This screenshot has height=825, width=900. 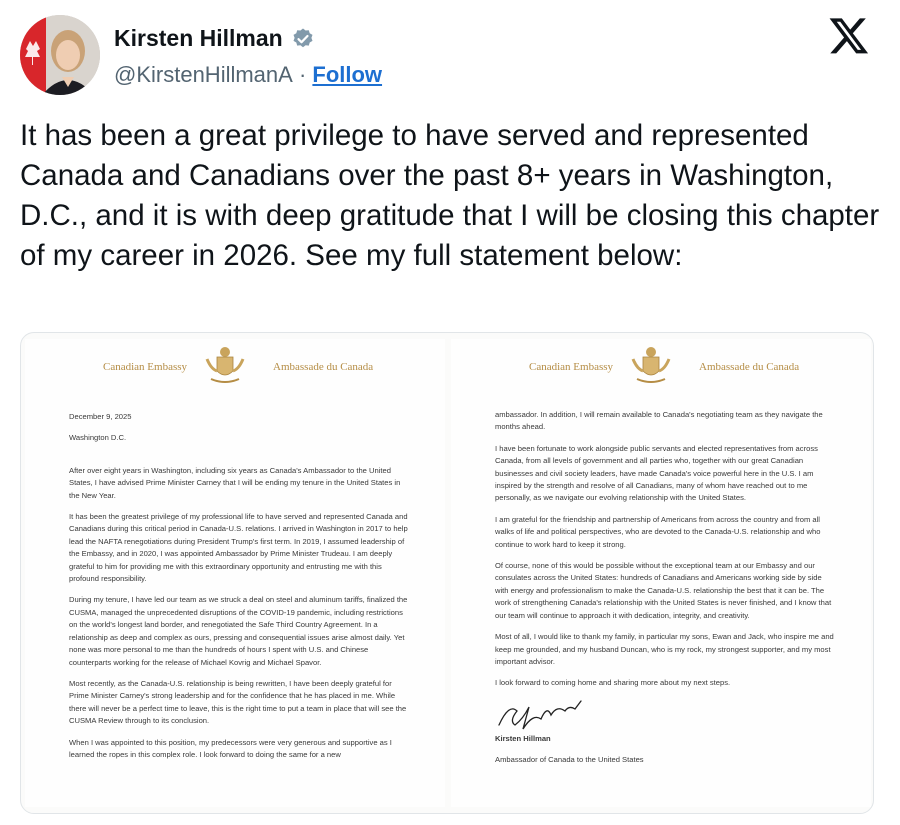 I want to click on x-logo-icon, so click(x=849, y=35).